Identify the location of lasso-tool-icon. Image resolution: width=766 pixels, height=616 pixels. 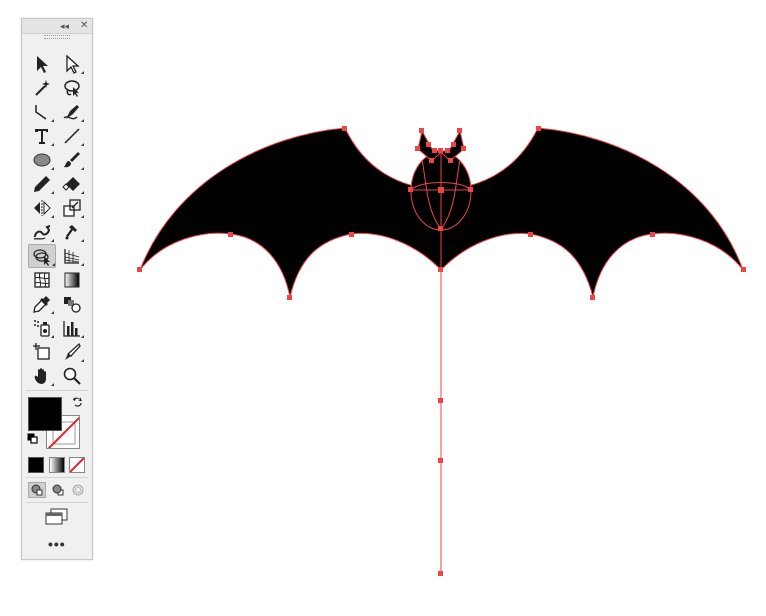
(72, 88).